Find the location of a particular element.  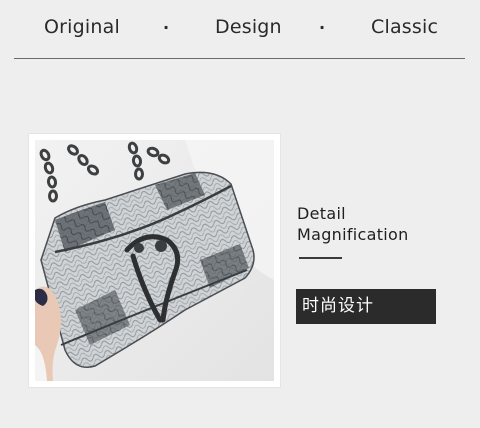

header-bar: Original · Design · Classic is located at coordinates (240, 30).